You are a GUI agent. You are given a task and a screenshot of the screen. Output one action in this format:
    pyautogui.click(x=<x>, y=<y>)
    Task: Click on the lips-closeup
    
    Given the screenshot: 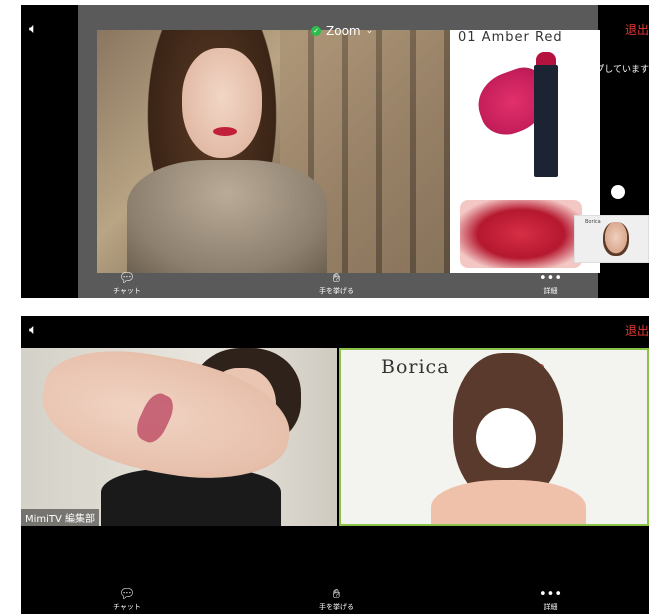 What is the action you would take?
    pyautogui.click(x=521, y=234)
    